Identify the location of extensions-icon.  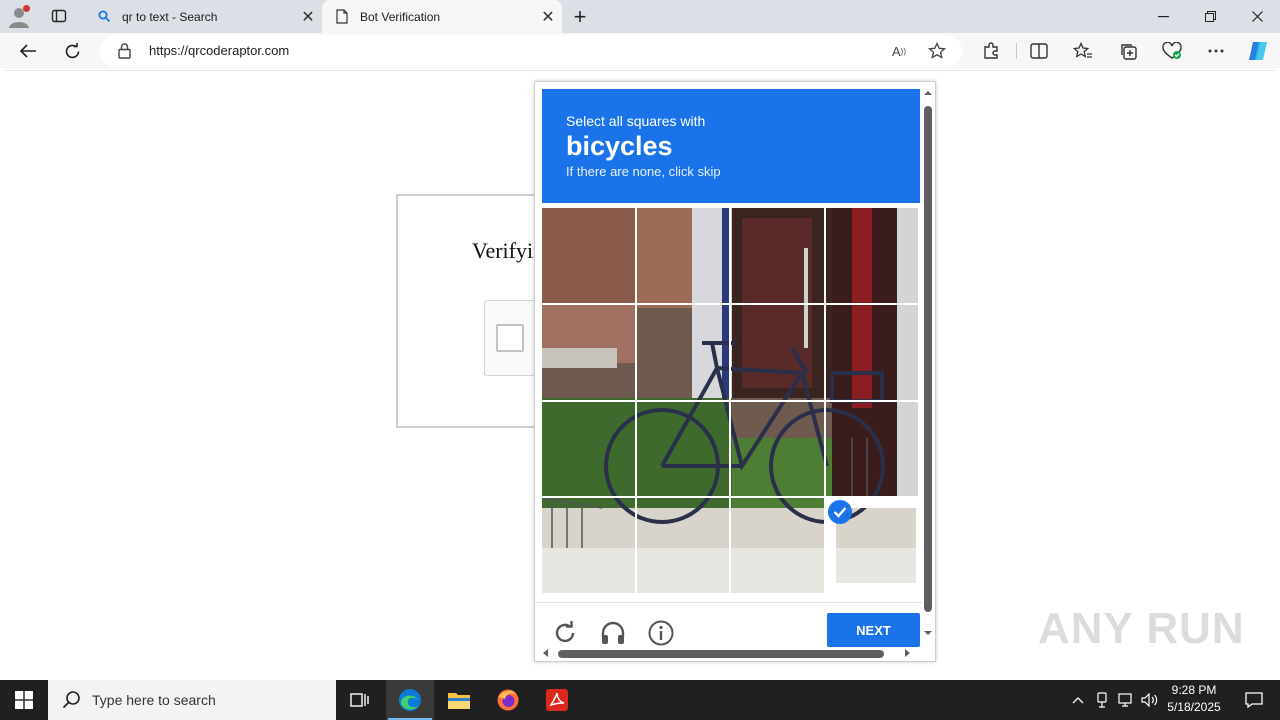
(991, 51).